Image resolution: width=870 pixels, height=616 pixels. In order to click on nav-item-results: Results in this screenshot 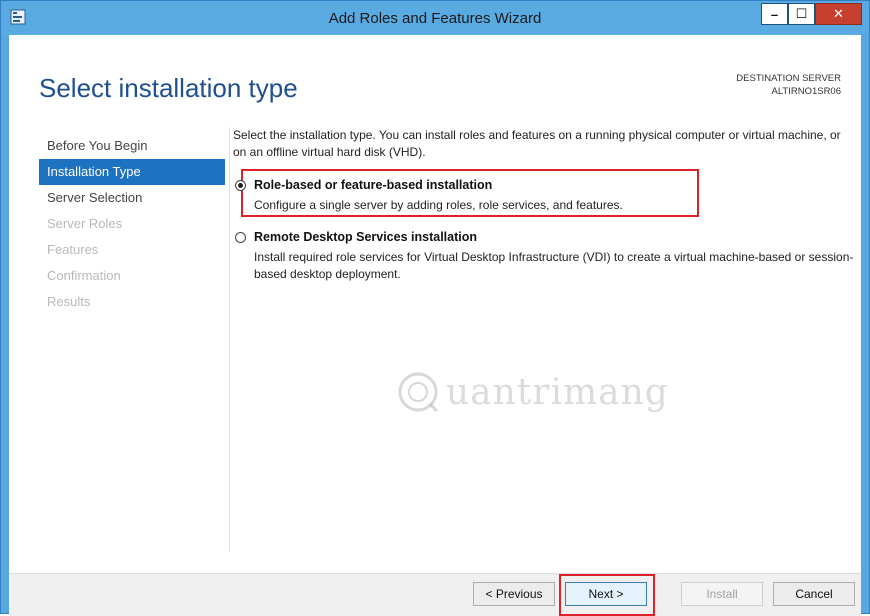, I will do `click(69, 301)`.